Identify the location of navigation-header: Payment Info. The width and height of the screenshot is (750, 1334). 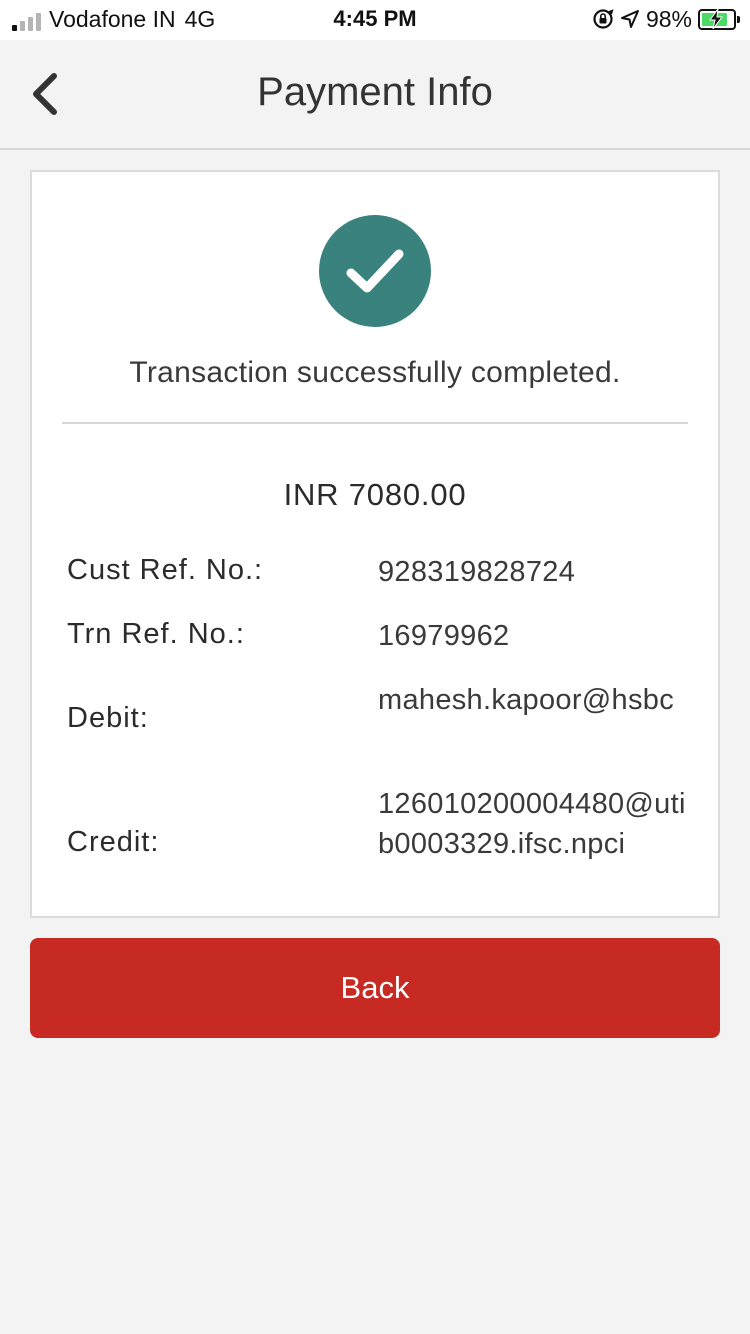
(375, 95).